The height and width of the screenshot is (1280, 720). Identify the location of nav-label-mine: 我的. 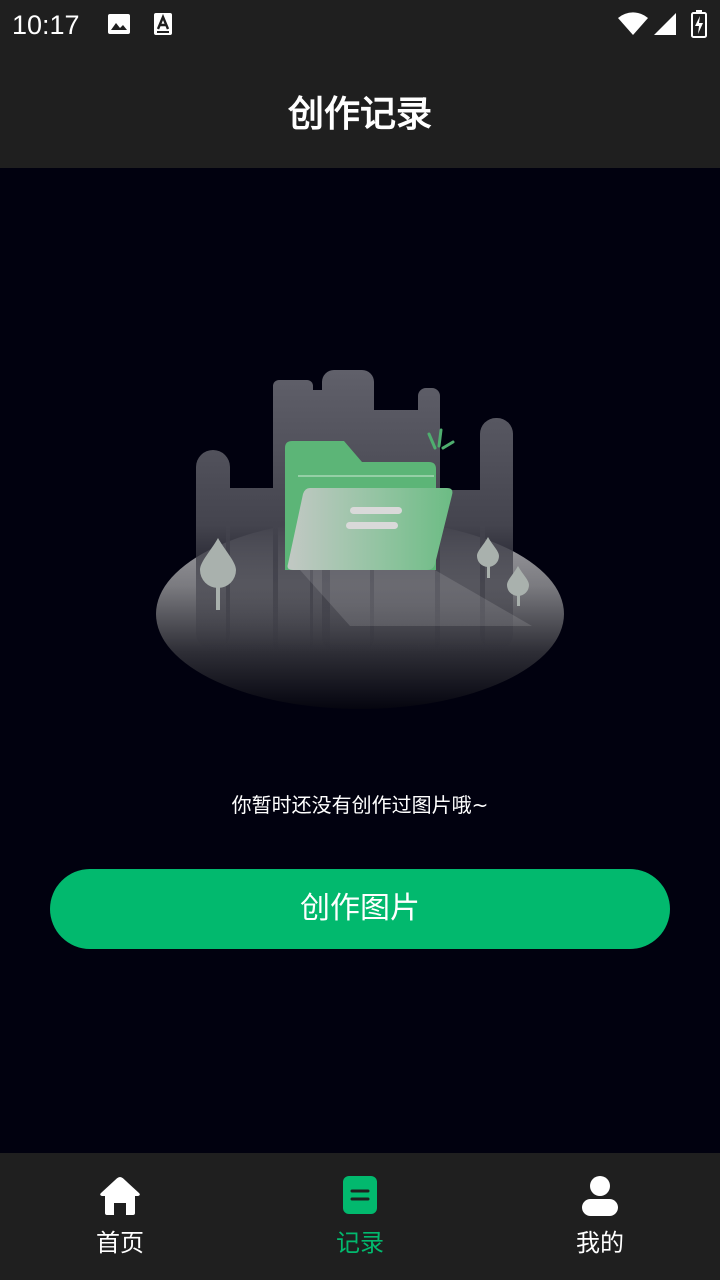
(600, 1243).